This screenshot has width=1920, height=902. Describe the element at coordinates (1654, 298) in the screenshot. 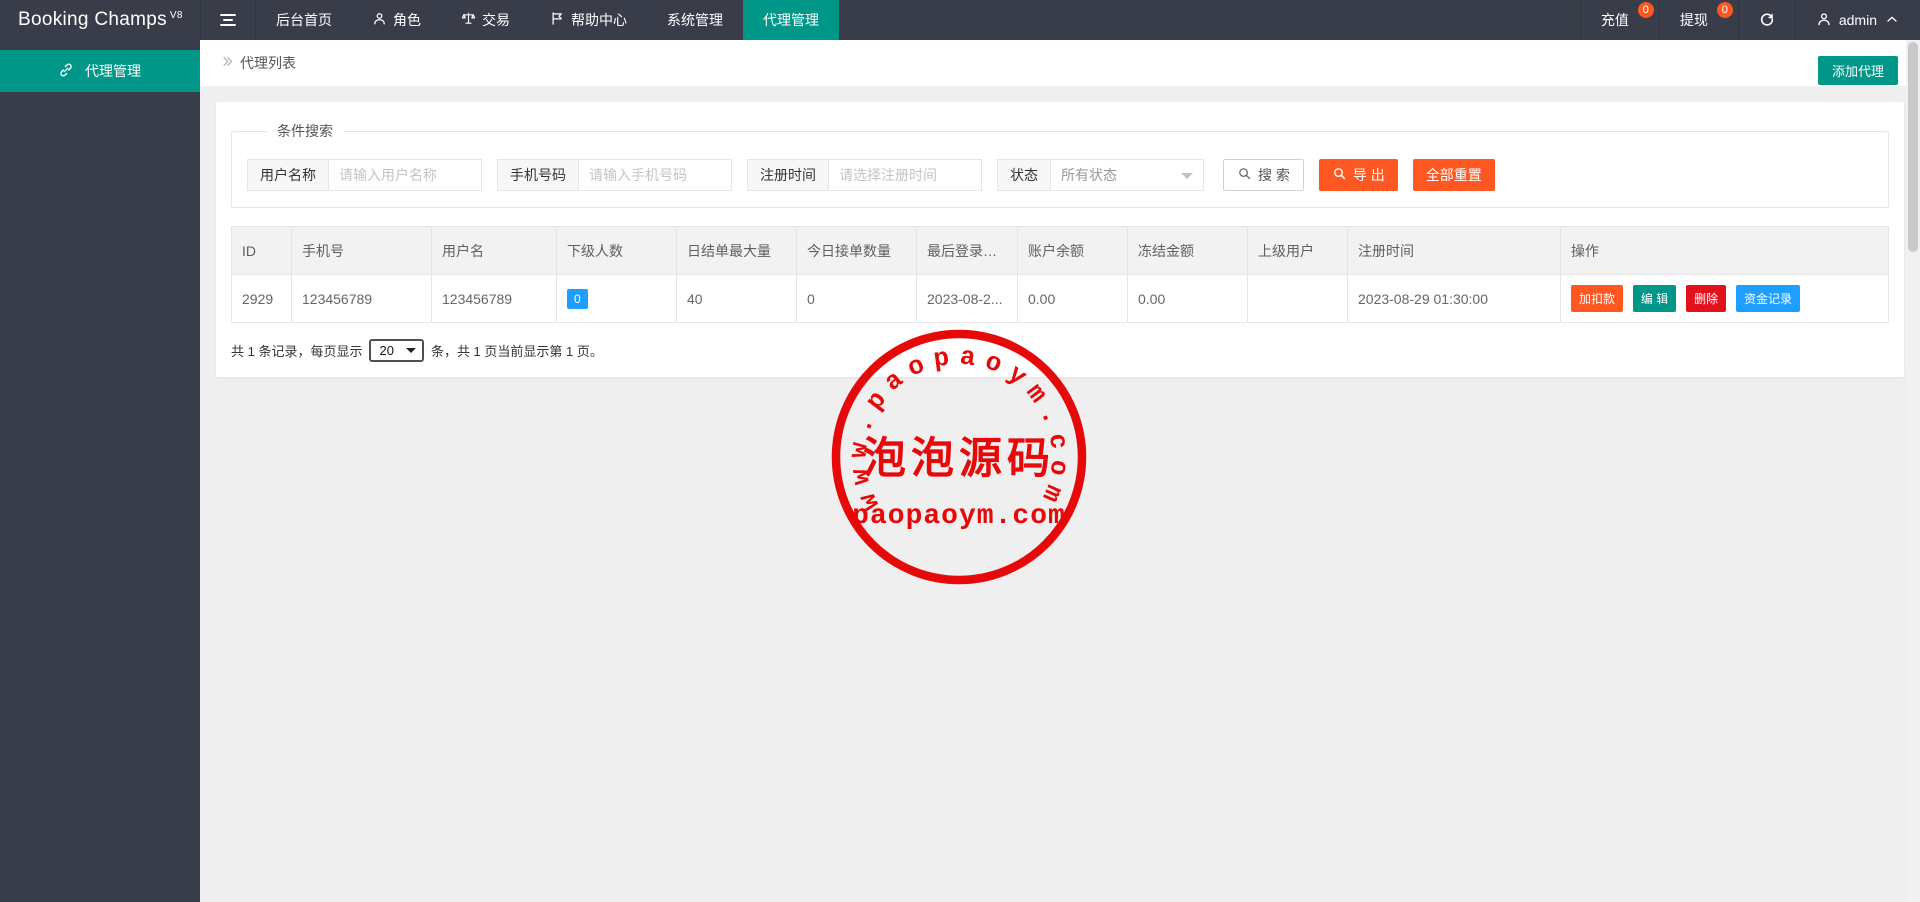

I see `edit-button: 编 辑` at that location.